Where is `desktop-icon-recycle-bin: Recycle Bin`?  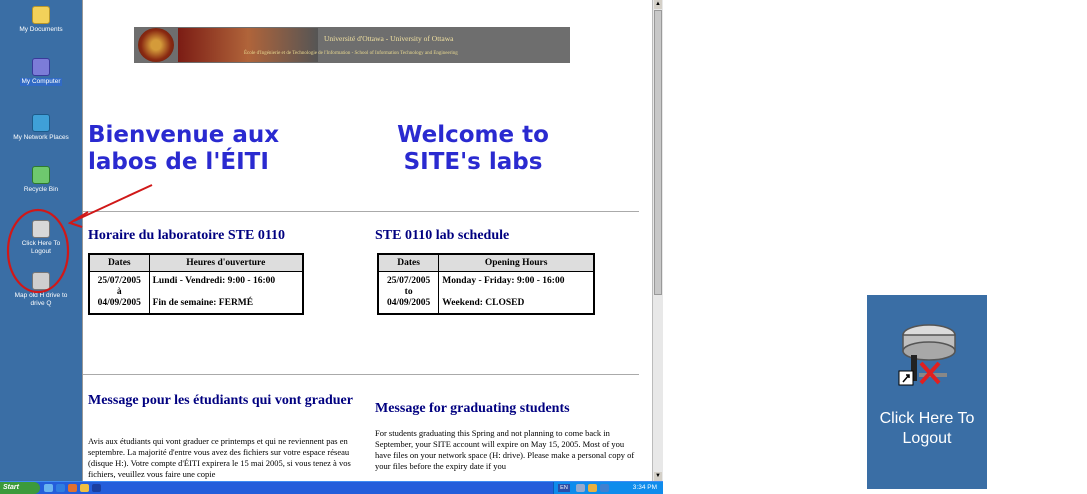
desktop-icon-recycle-bin: Recycle Bin is located at coordinates (41, 180).